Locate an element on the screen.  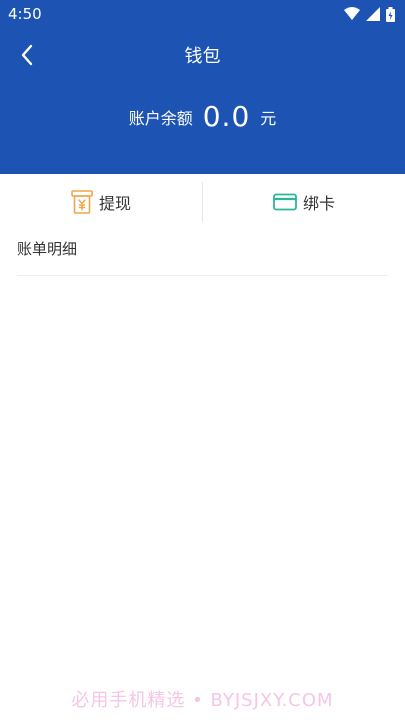
balance-row: 账户余额 0.0 元 is located at coordinates (202, 116).